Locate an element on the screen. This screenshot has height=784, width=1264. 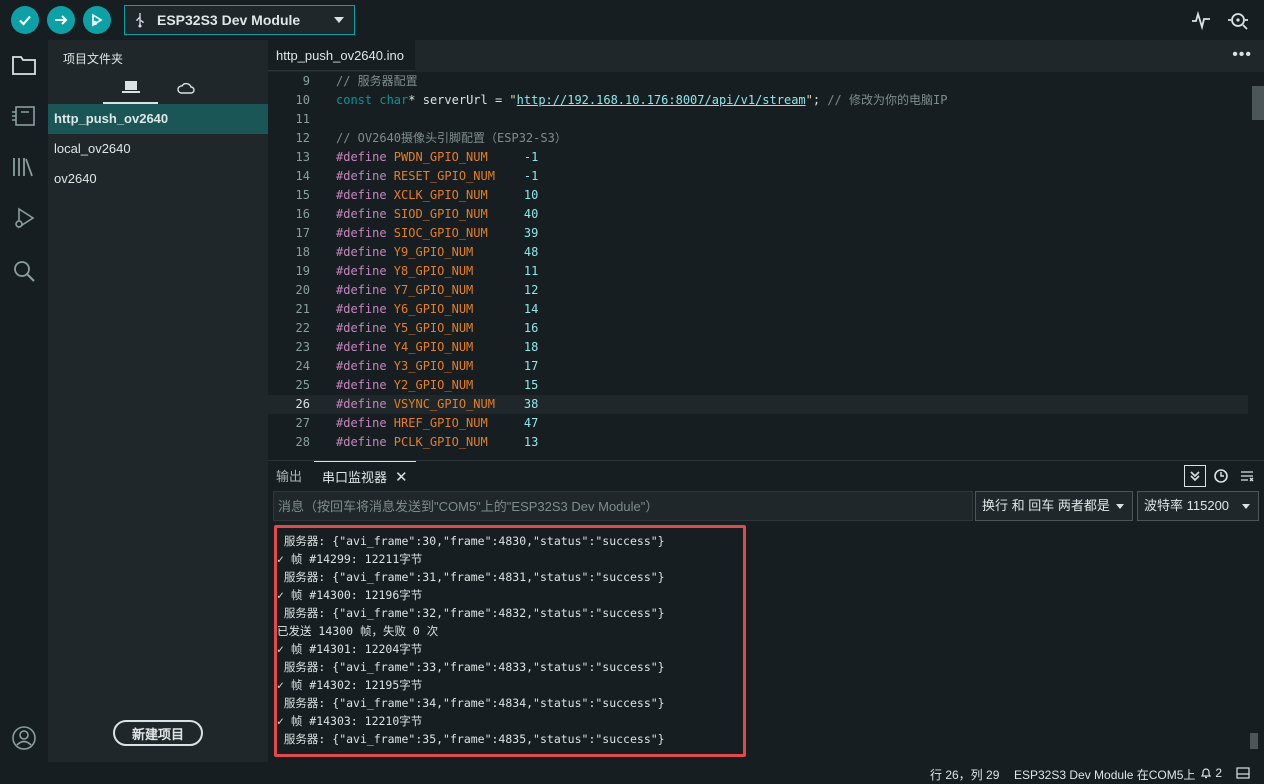
sketch-item: local_ov2640 is located at coordinates (158, 149).